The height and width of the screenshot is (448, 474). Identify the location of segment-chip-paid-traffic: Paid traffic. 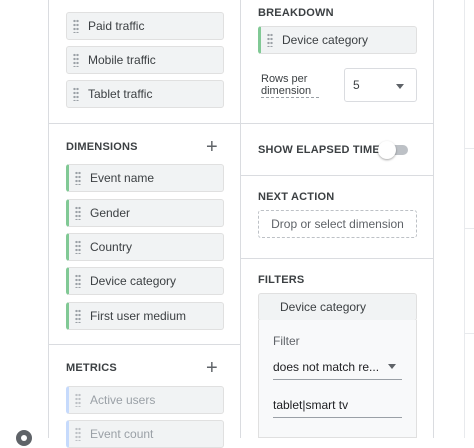
(145, 26).